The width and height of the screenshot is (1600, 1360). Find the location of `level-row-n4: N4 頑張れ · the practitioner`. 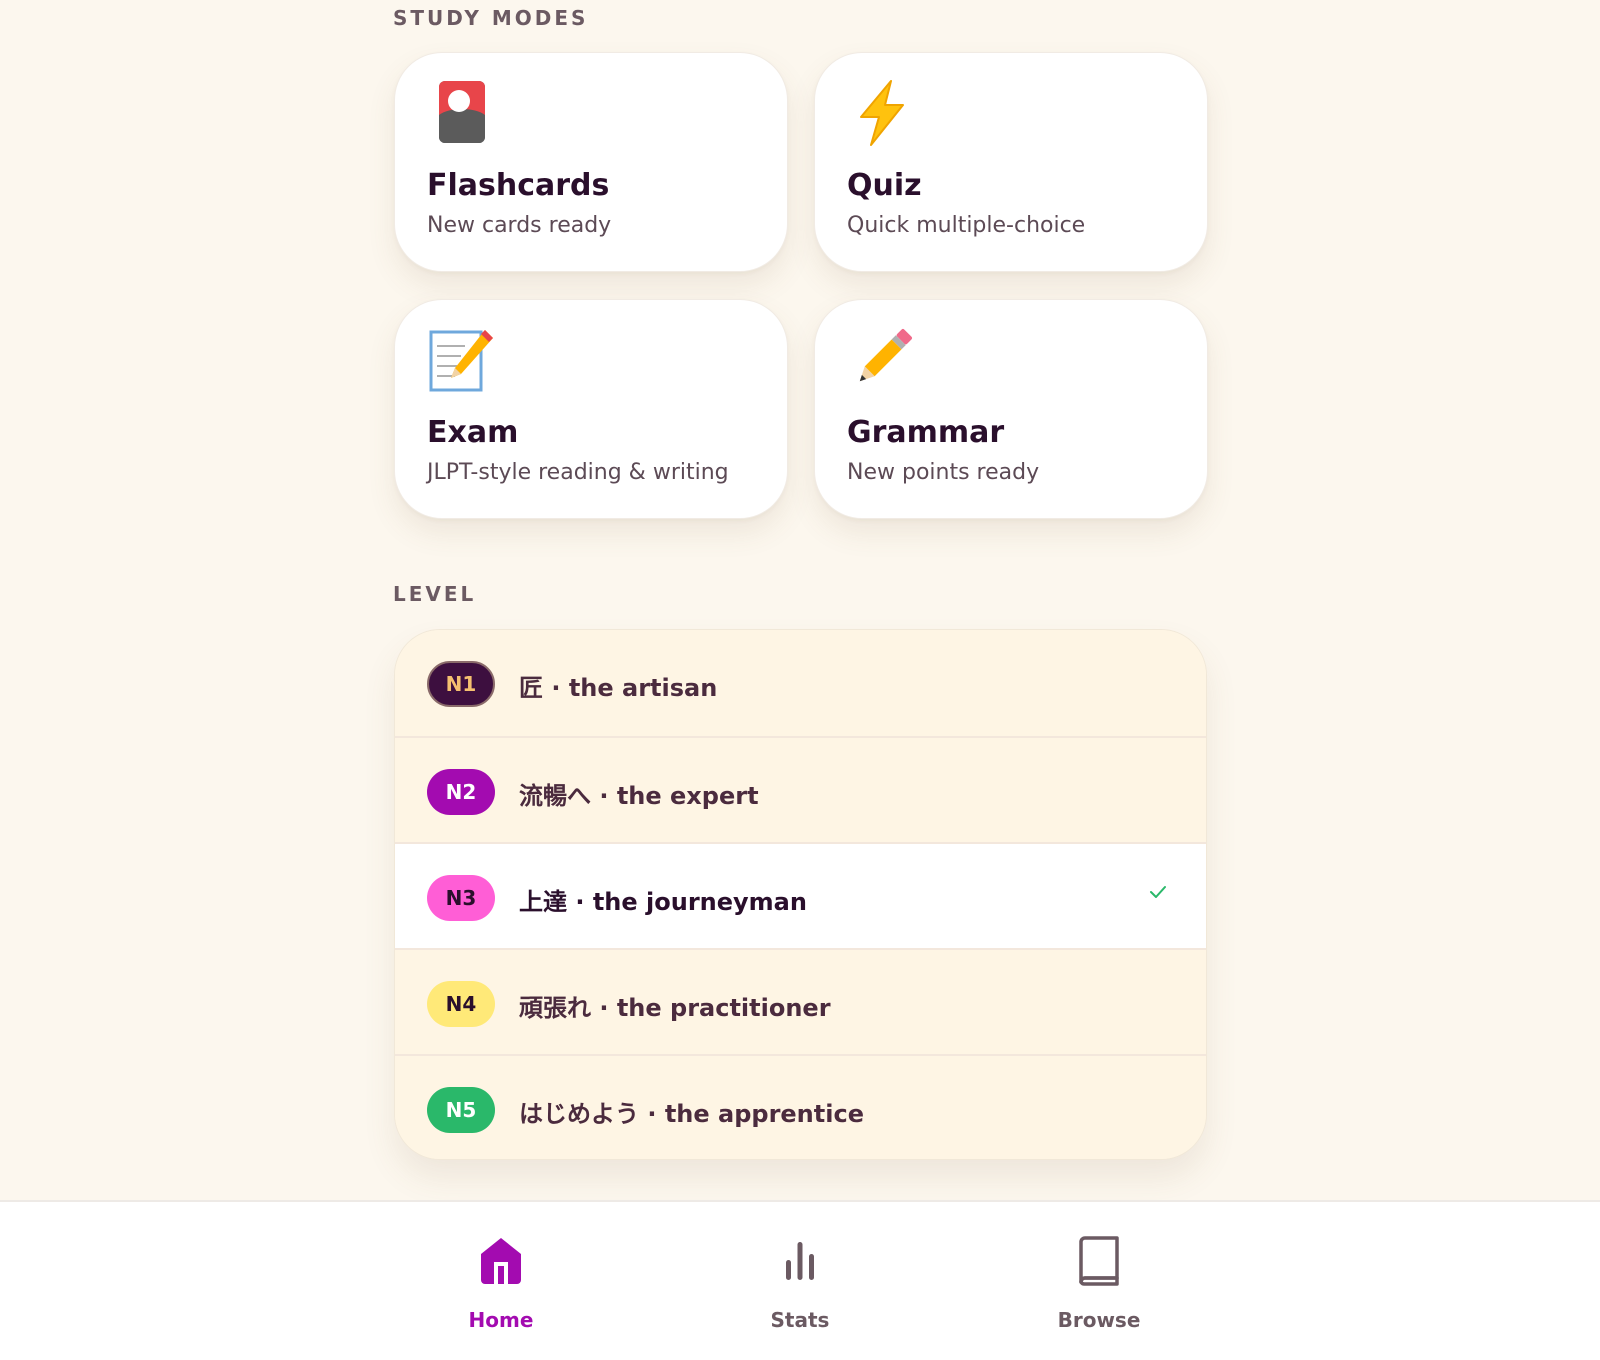

level-row-n4: N4 頑張れ · the practitioner is located at coordinates (800, 1001).